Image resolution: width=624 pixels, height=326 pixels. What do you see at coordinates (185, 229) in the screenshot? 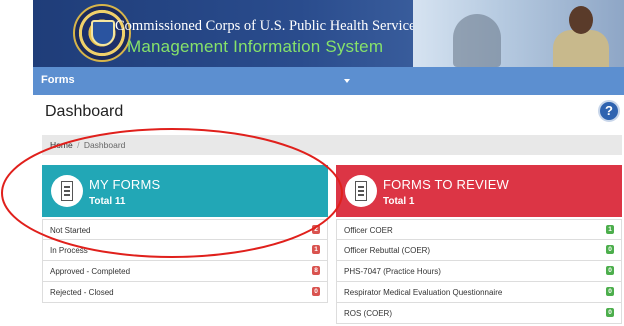
I see `list-item: Not Started 2` at bounding box center [185, 229].